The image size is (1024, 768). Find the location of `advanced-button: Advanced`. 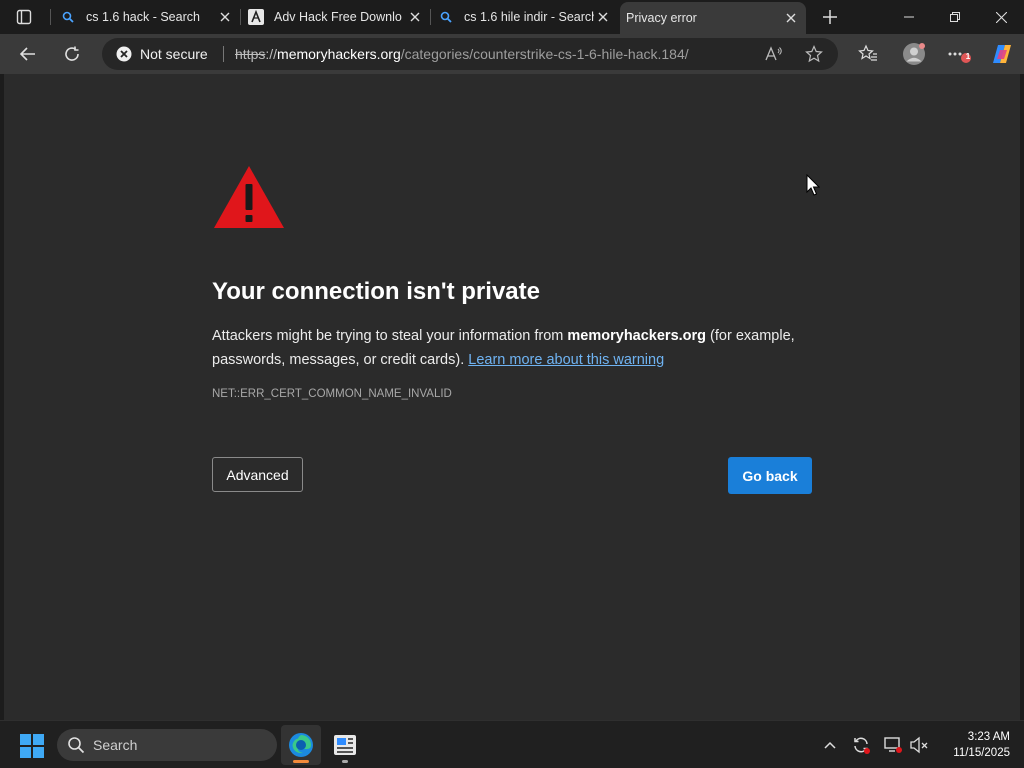

advanced-button: Advanced is located at coordinates (257, 474).